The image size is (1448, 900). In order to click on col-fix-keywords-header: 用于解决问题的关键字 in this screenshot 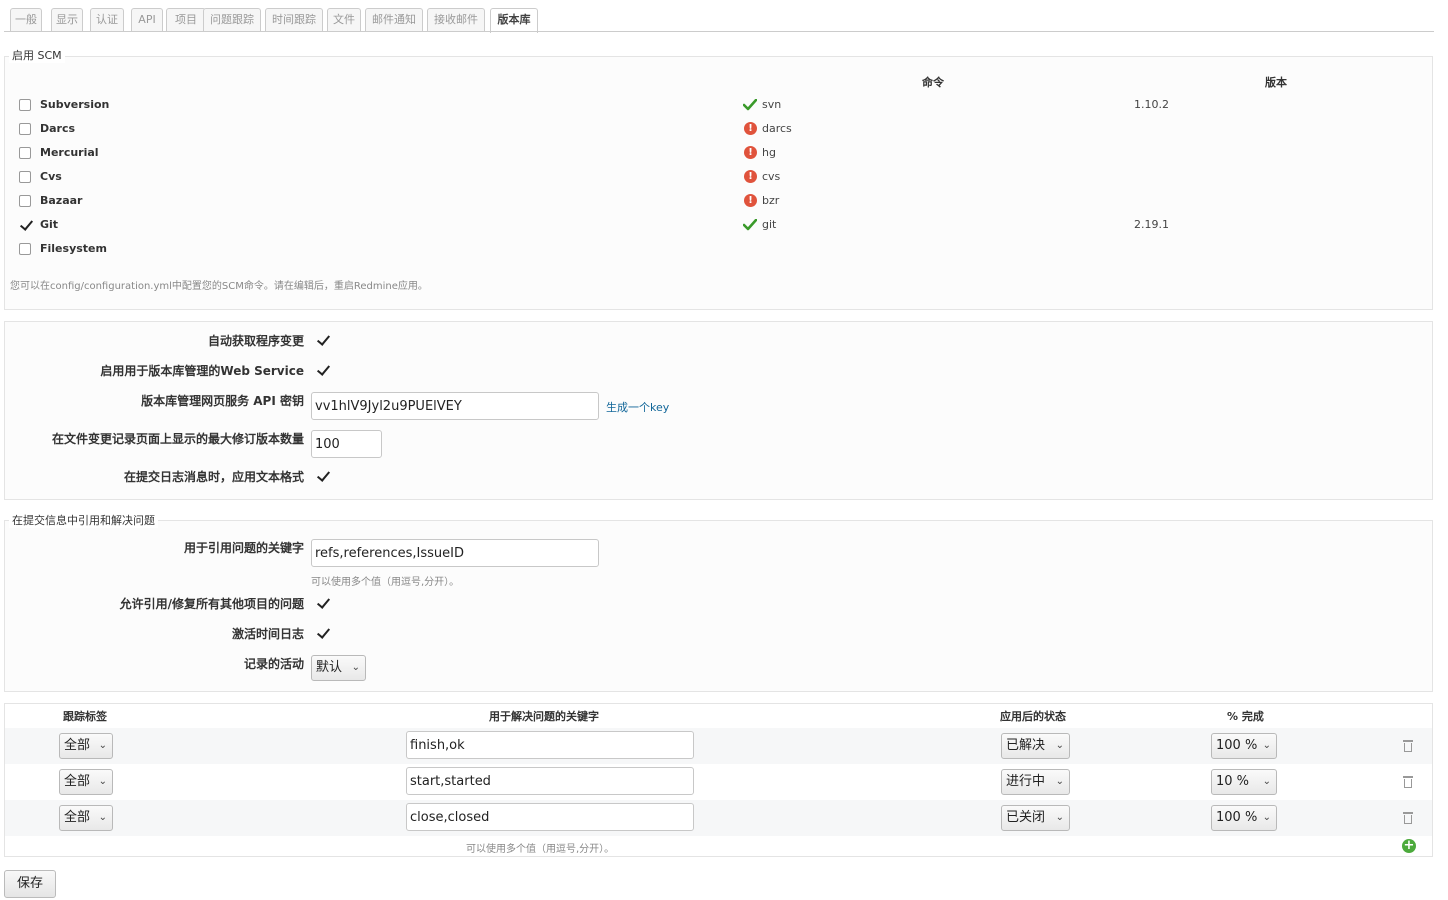, I will do `click(544, 716)`.